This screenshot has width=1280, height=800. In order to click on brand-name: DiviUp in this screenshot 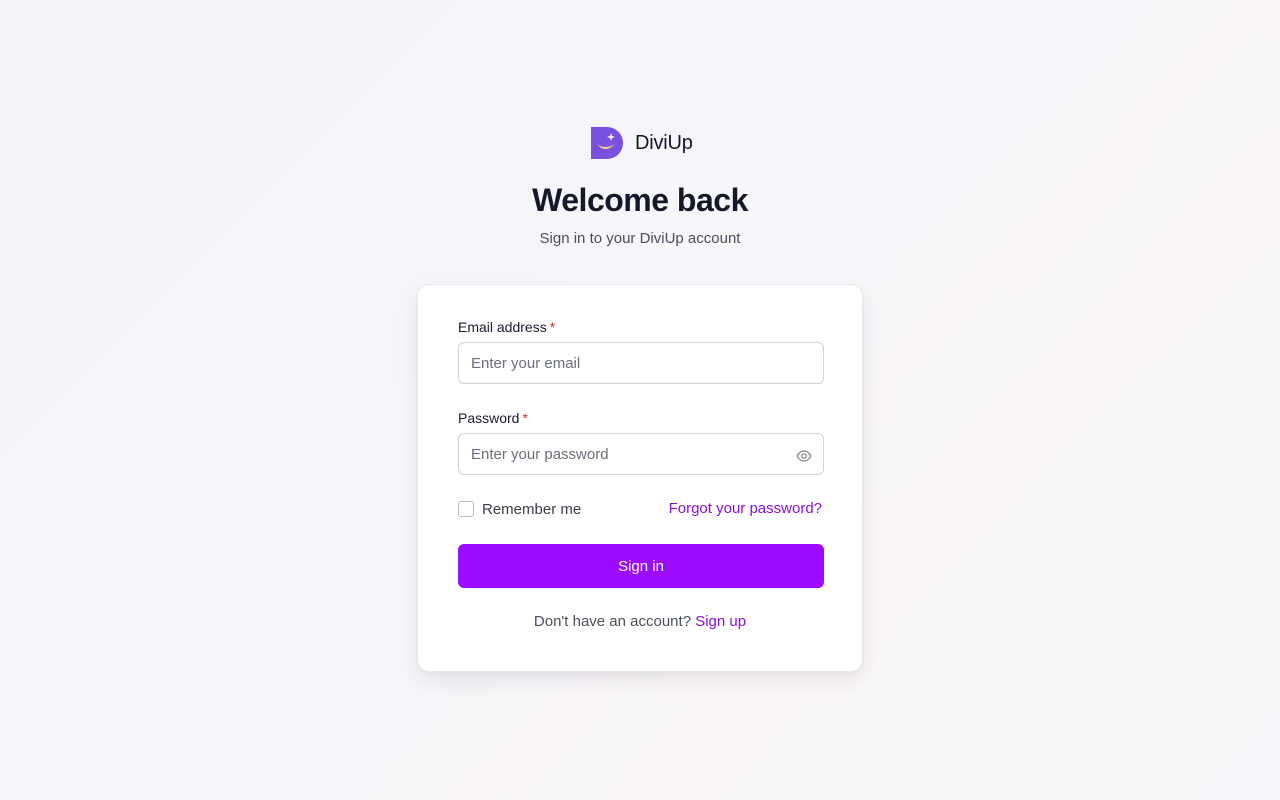, I will do `click(664, 142)`.